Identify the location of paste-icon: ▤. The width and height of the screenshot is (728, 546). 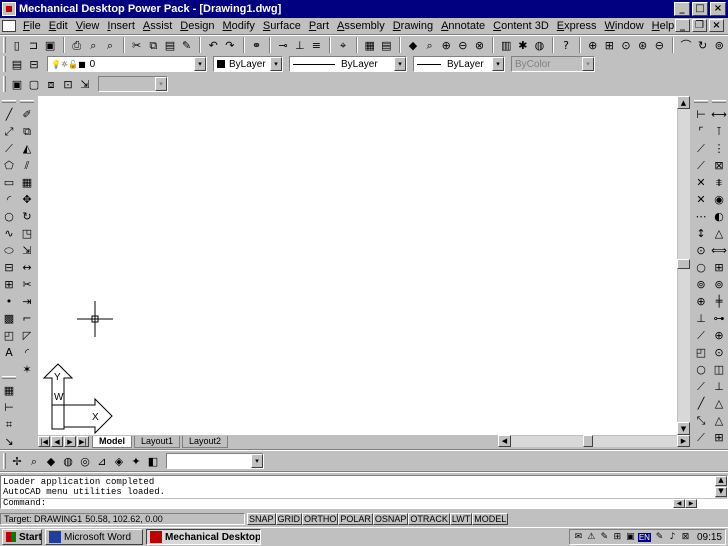
(170, 45).